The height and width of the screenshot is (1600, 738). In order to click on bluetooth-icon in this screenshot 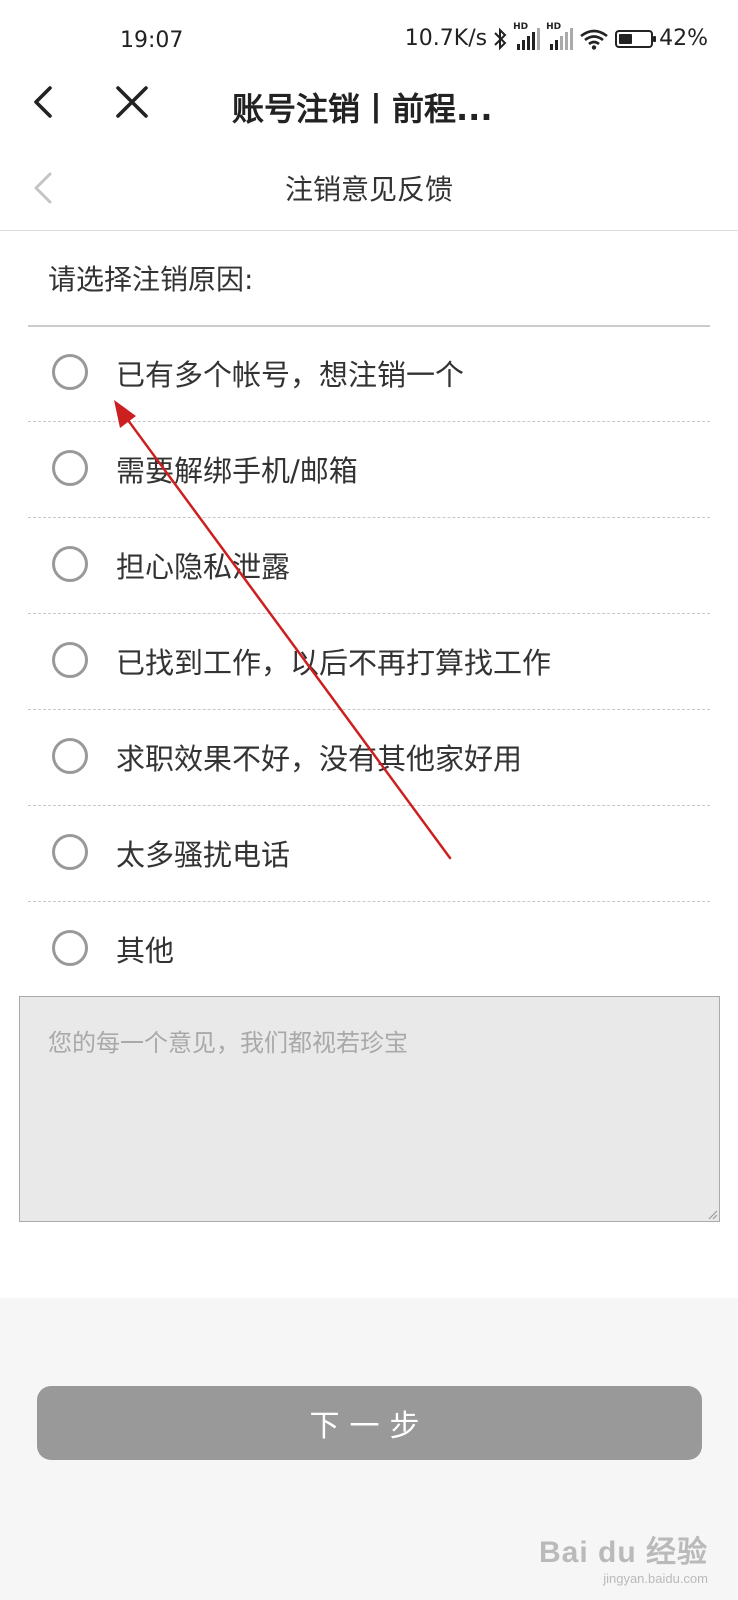, I will do `click(500, 38)`.